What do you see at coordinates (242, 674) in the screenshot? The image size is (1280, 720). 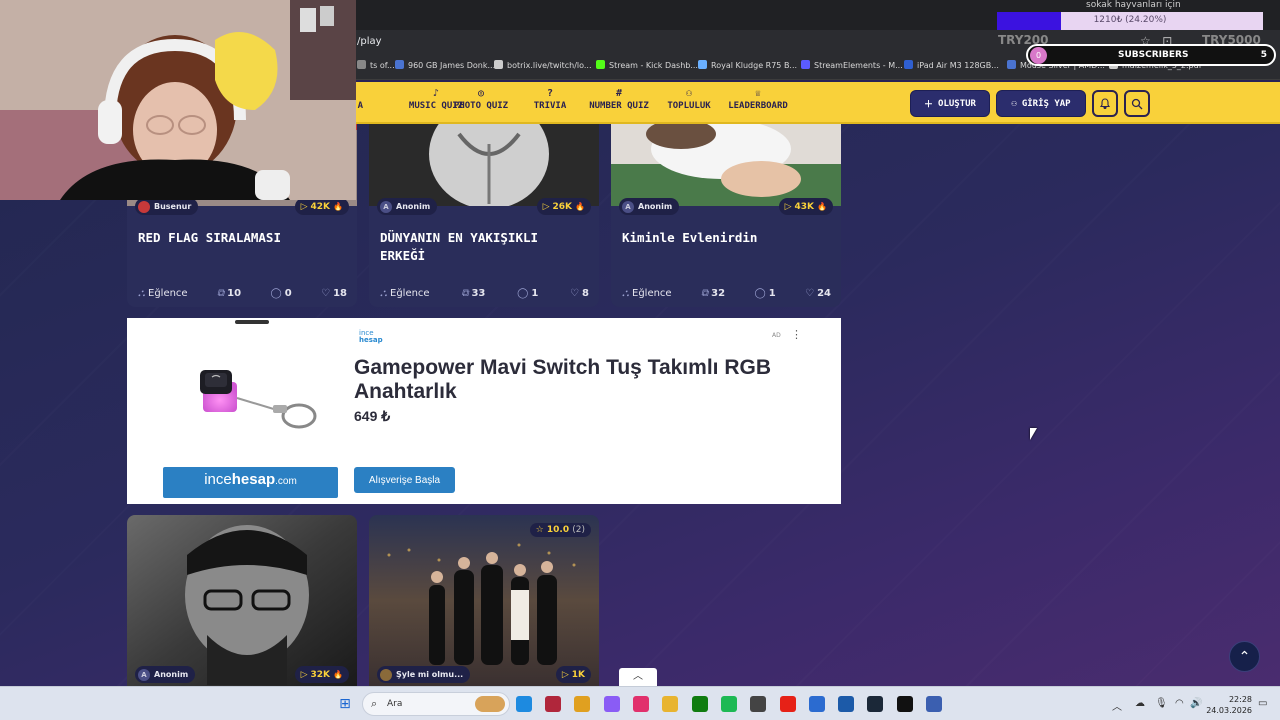 I see `card-meta: A Anonim ▷ 32K 🔥` at bounding box center [242, 674].